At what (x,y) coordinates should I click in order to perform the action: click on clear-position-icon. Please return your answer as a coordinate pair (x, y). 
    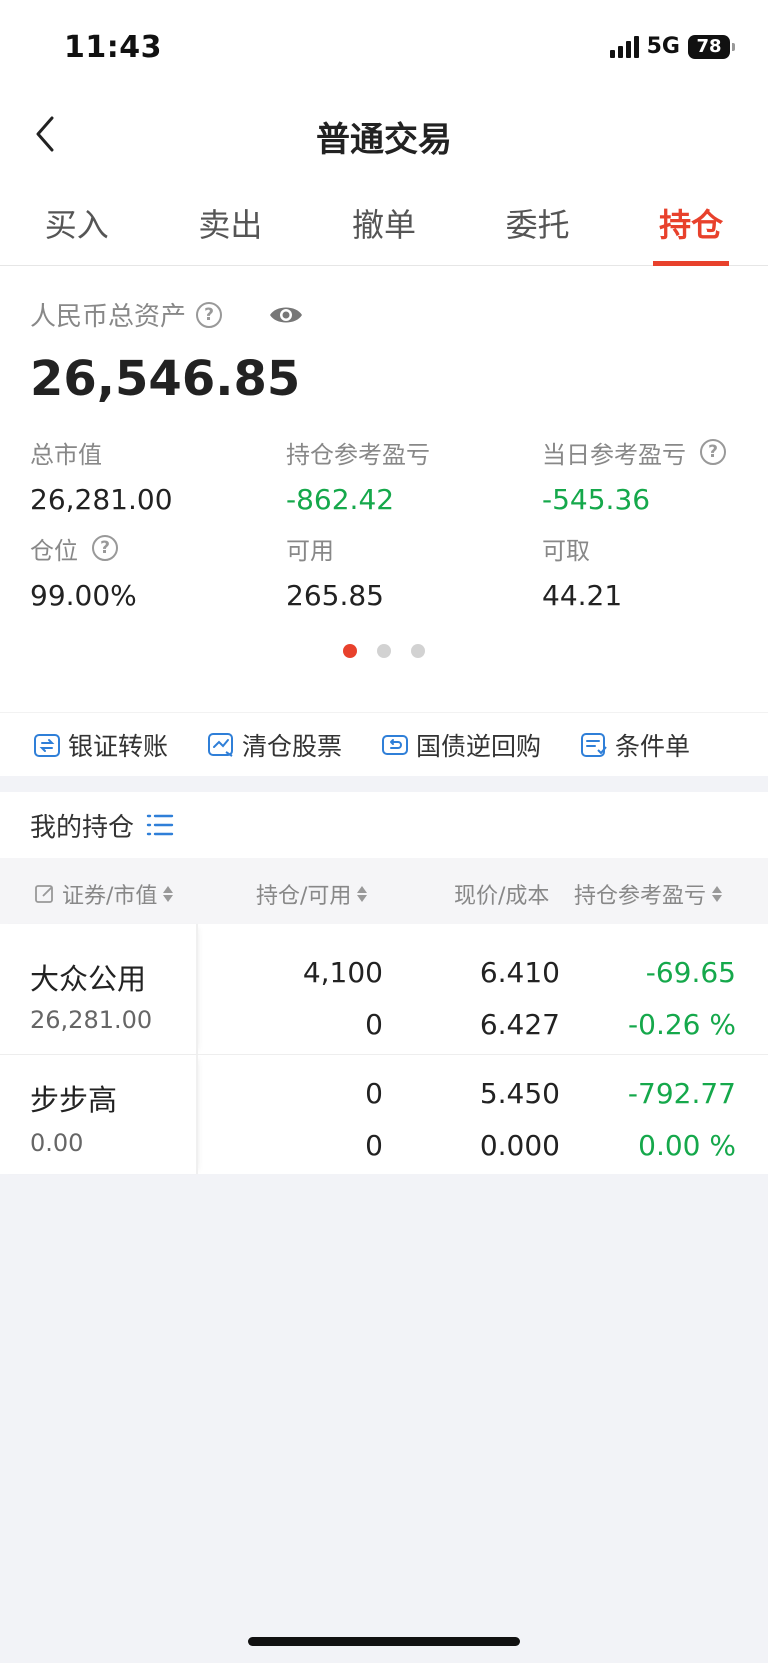
    Looking at the image, I should click on (221, 744).